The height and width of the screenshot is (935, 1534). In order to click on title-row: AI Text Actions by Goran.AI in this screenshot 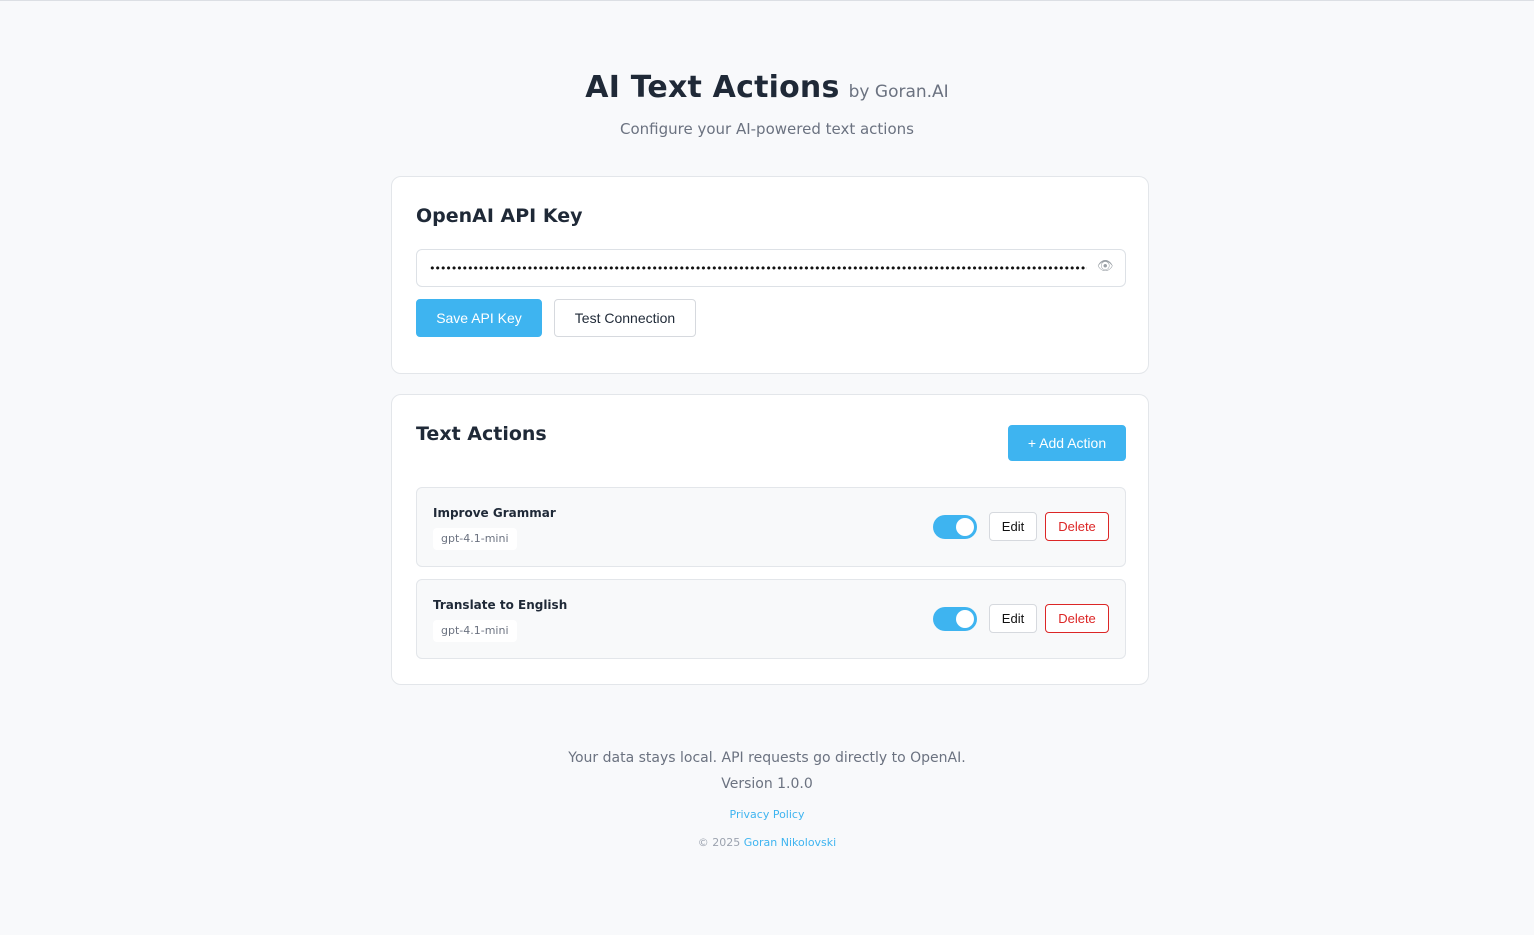, I will do `click(767, 88)`.